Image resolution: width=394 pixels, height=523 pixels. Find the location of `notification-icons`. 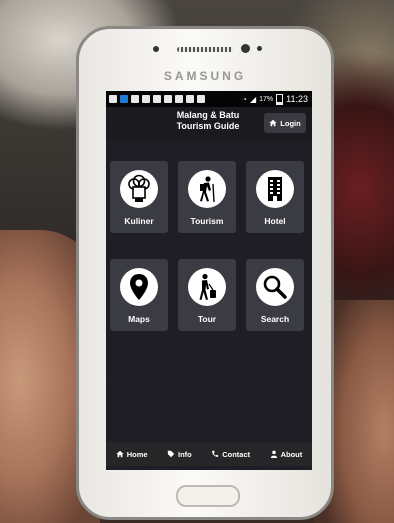

notification-icons is located at coordinates (155, 99).